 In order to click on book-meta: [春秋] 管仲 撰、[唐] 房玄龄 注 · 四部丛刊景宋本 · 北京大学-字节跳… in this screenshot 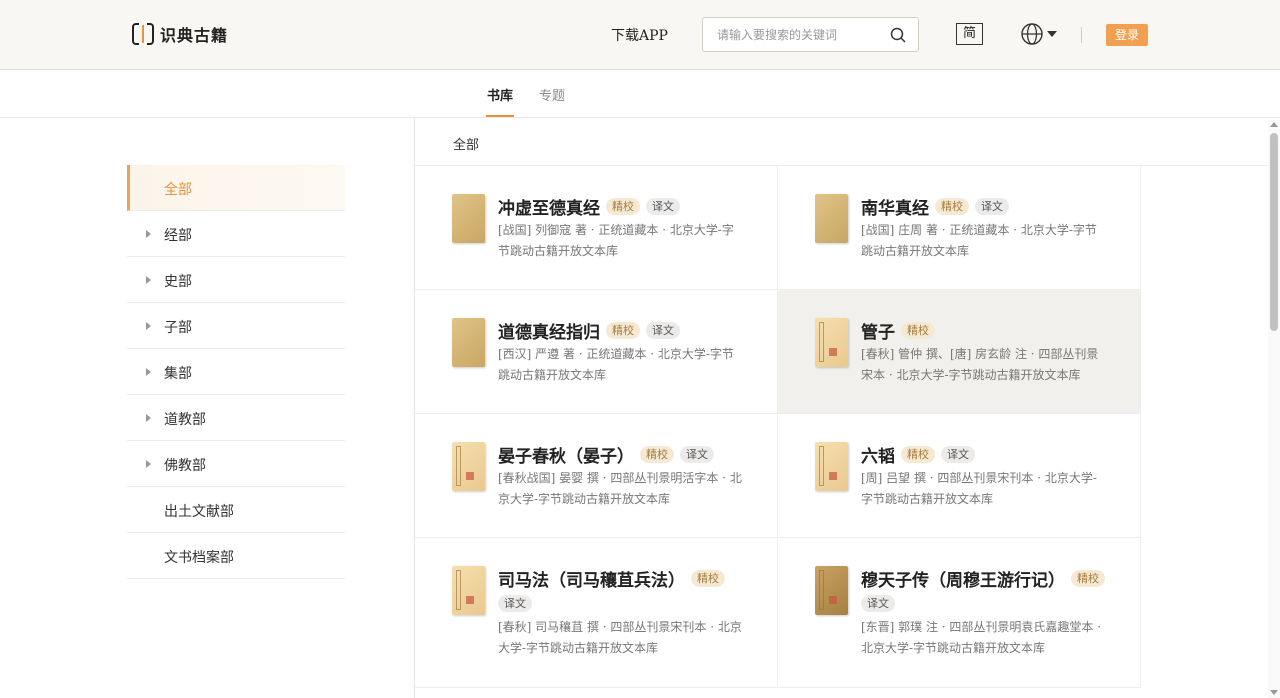, I will do `click(980, 364)`.